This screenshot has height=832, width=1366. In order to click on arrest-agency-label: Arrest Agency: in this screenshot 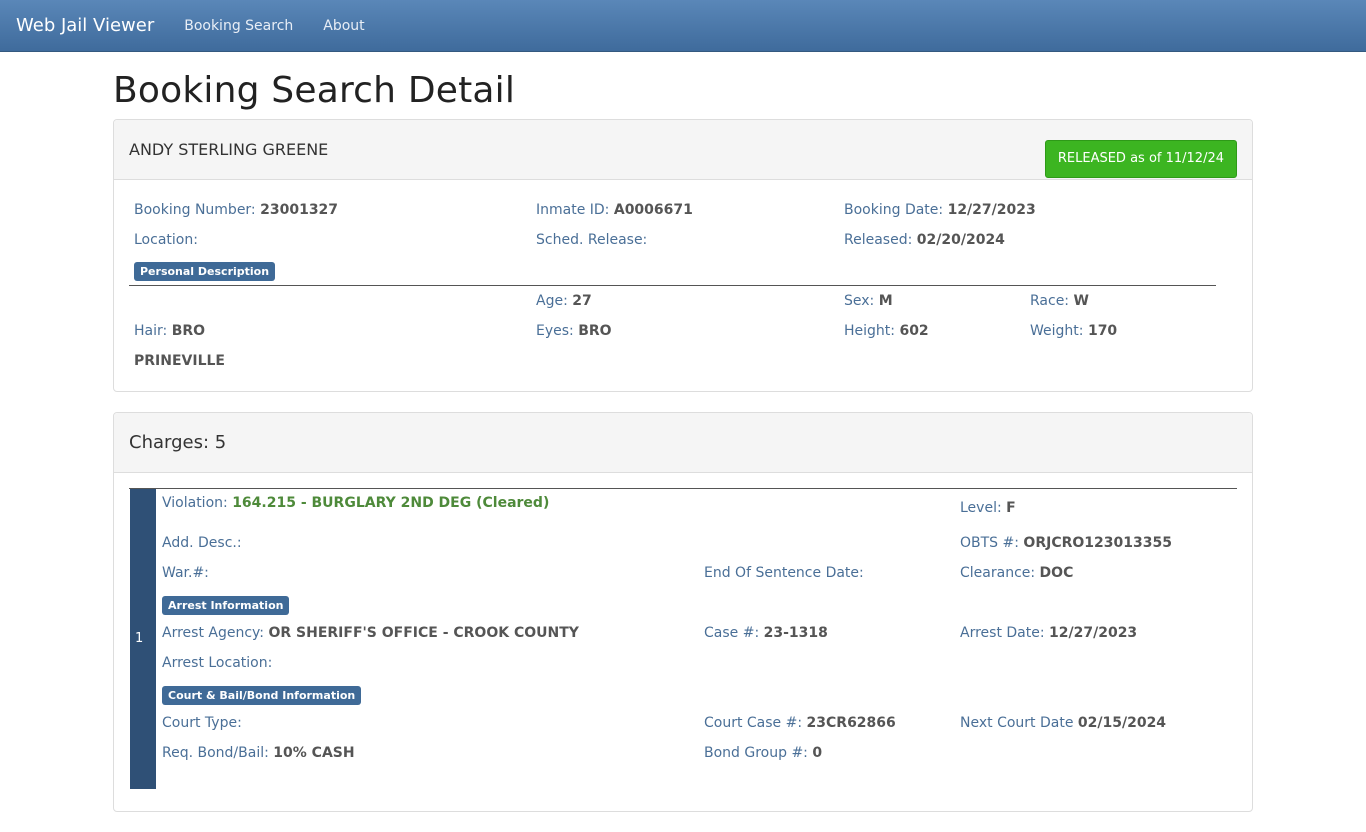, I will do `click(213, 633)`.